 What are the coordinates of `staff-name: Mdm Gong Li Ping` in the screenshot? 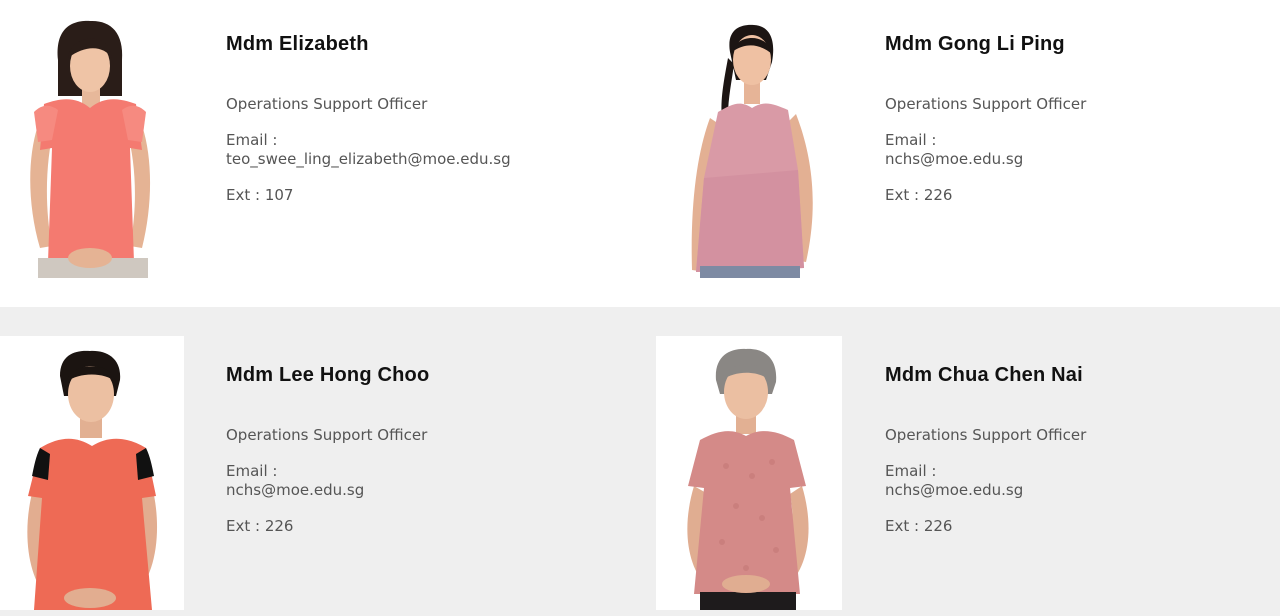 It's located at (975, 44).